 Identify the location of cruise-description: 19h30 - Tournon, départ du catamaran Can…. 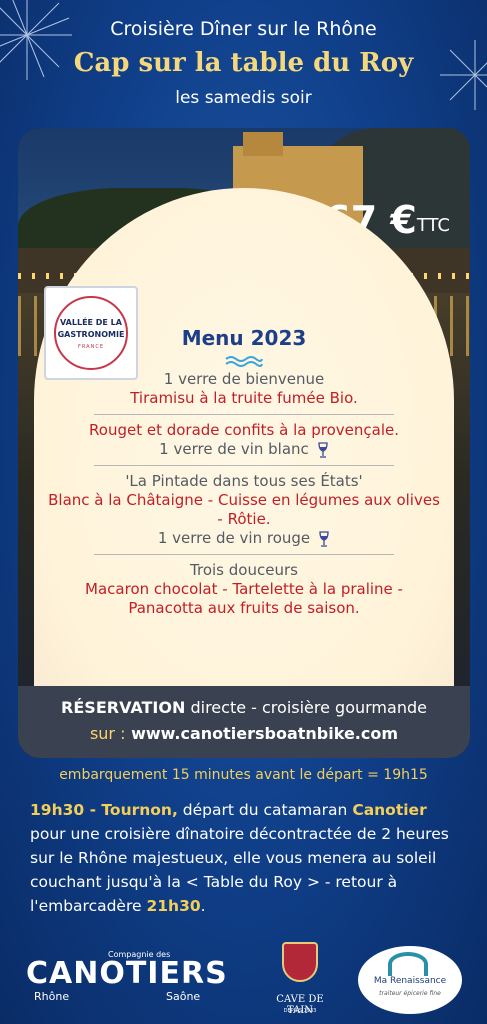
(245, 858).